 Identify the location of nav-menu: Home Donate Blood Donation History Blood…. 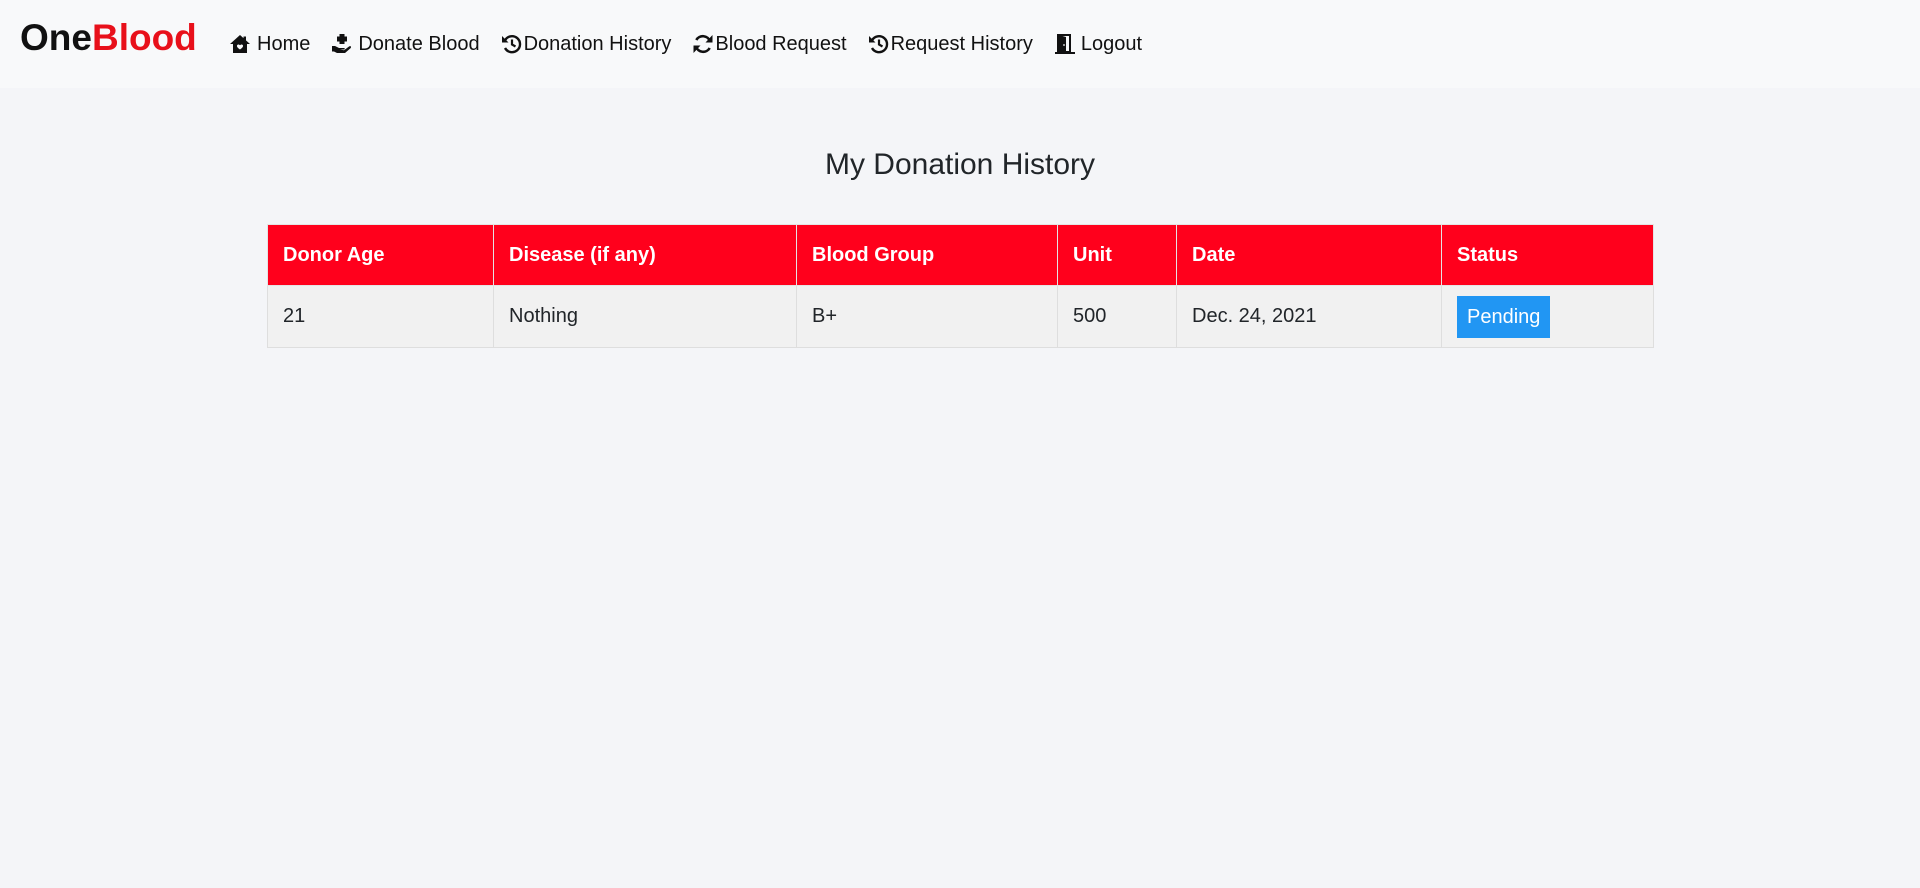
(685, 44).